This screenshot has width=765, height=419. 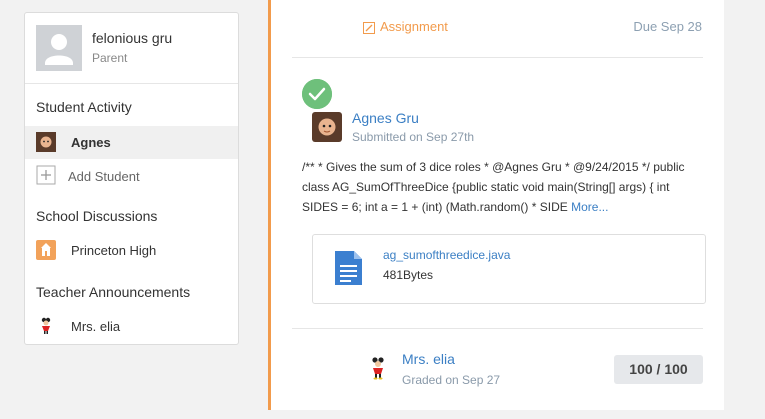 I want to click on student-activity-heading: Student Activity, so click(x=84, y=107).